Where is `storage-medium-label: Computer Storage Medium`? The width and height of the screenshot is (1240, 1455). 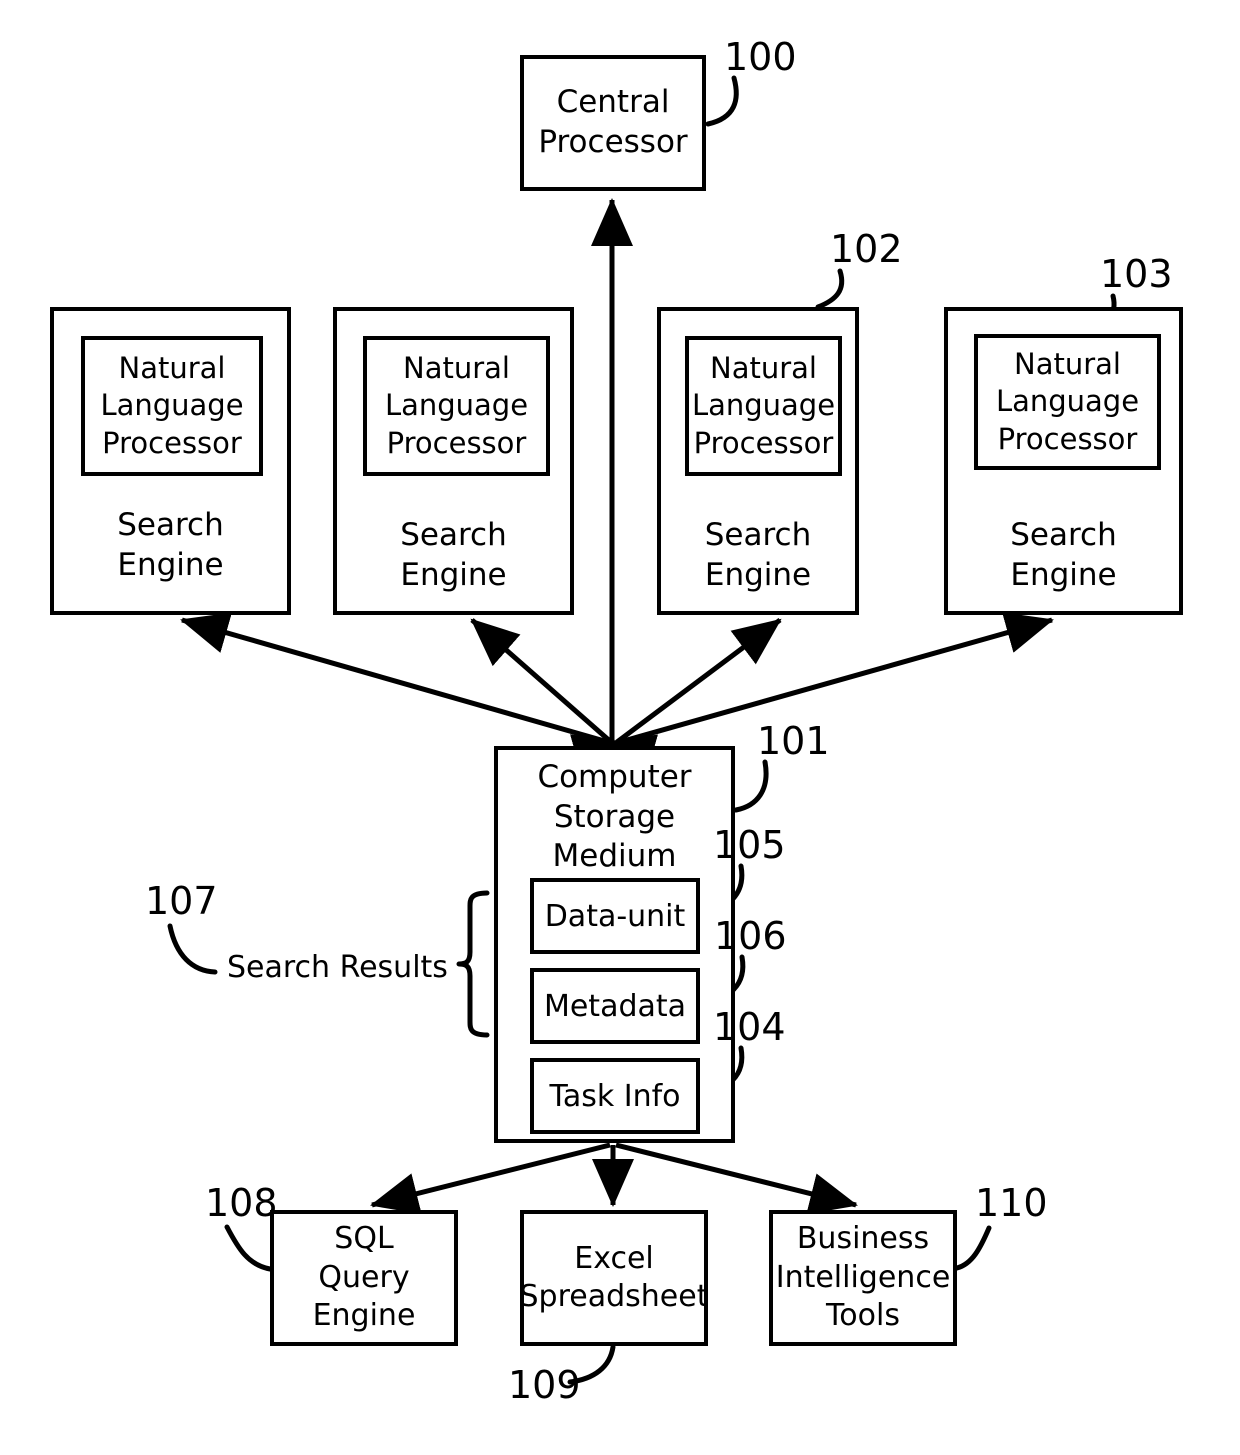 storage-medium-label: Computer Storage Medium is located at coordinates (614, 817).